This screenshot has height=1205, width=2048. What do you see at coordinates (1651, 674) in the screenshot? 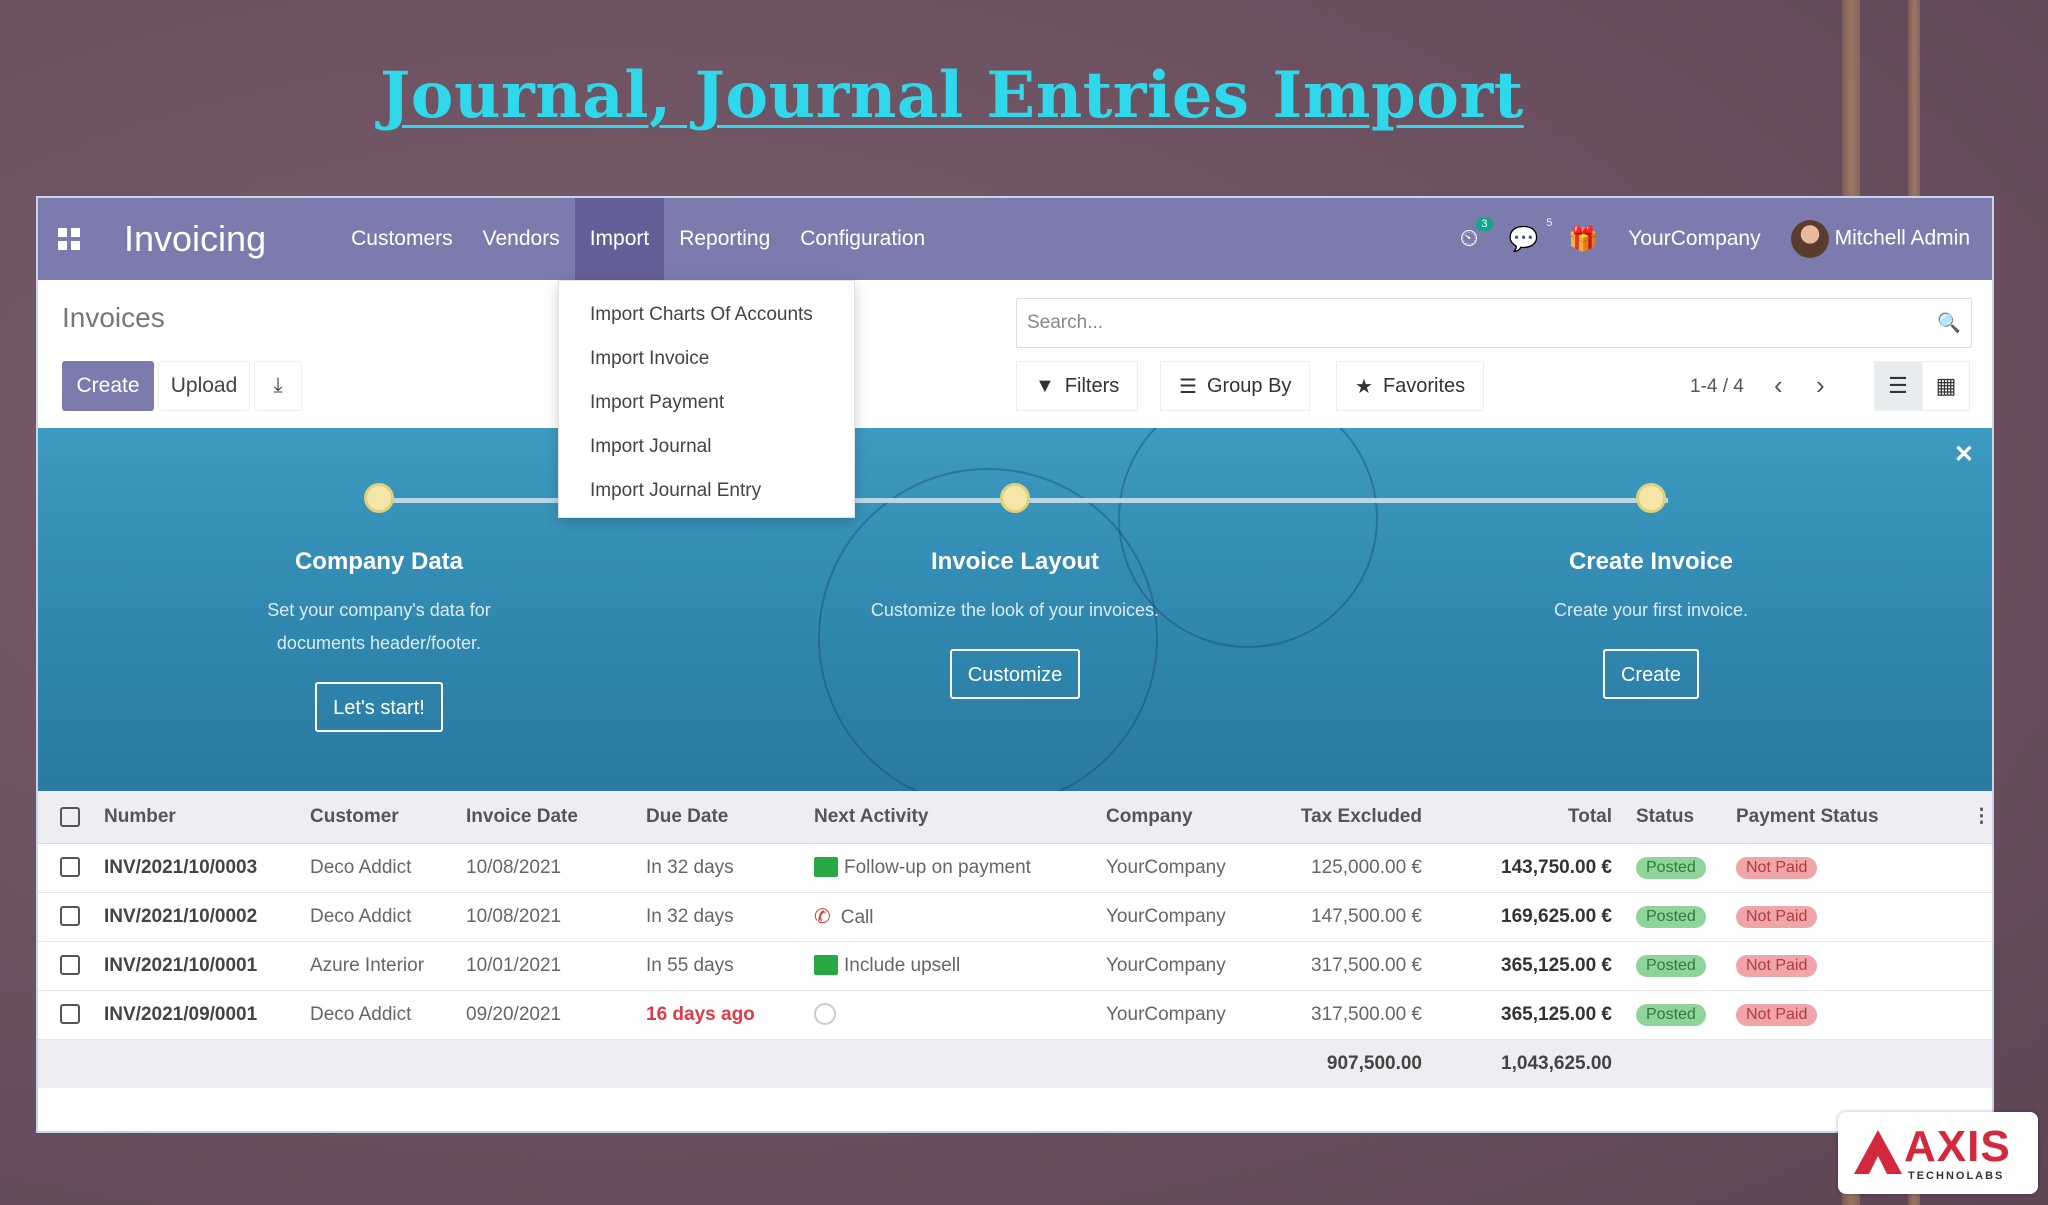
I see `create-invoice-button: Create` at bounding box center [1651, 674].